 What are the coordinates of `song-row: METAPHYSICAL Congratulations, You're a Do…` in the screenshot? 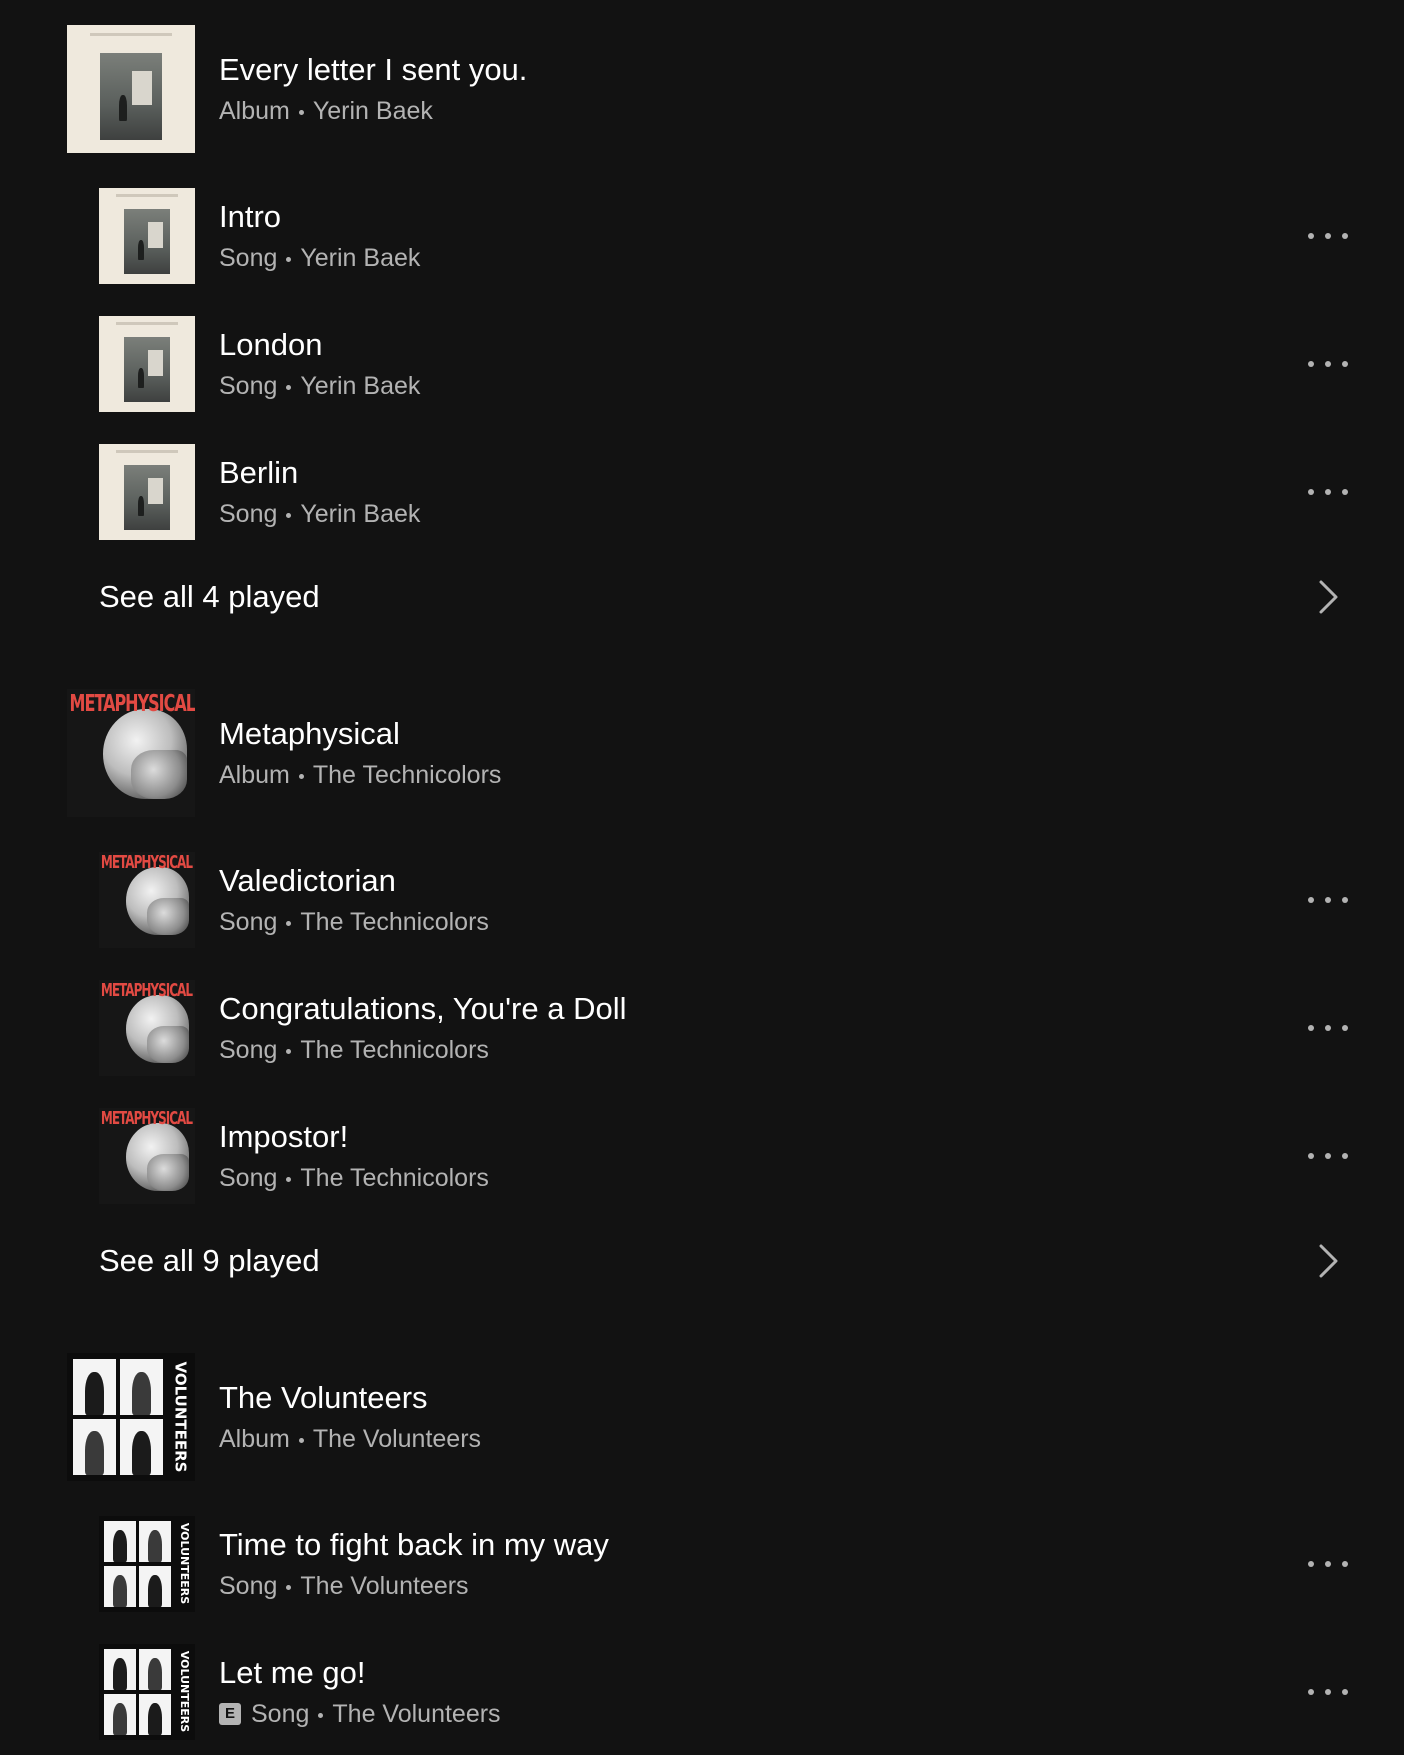 It's located at (702, 1028).